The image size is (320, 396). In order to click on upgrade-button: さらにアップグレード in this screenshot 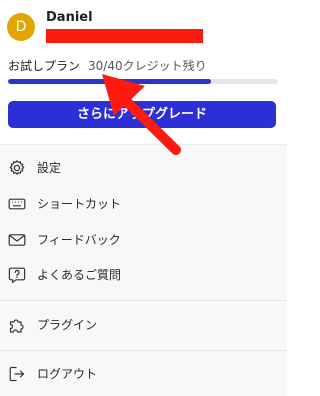, I will do `click(142, 114)`.